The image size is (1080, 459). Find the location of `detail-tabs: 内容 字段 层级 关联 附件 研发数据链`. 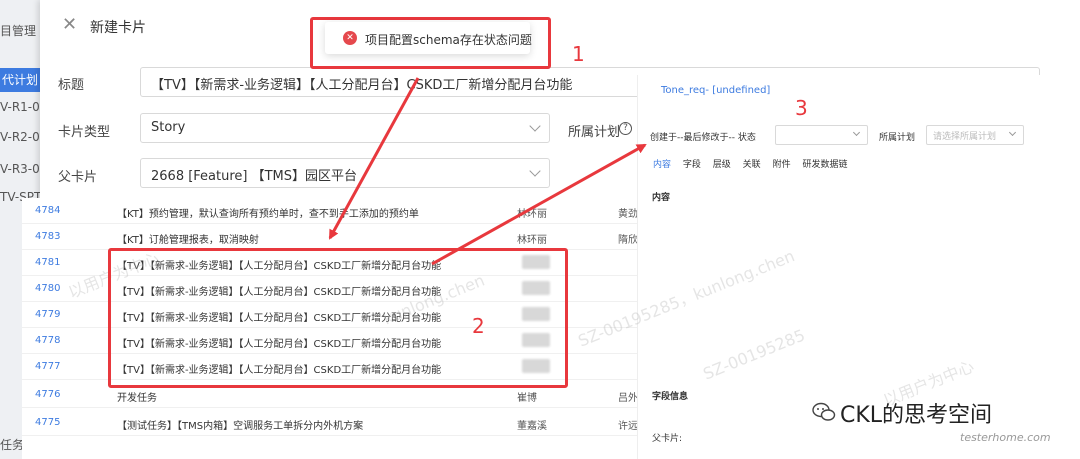

detail-tabs: 内容 字段 层级 关联 附件 研发数据链 is located at coordinates (754, 163).